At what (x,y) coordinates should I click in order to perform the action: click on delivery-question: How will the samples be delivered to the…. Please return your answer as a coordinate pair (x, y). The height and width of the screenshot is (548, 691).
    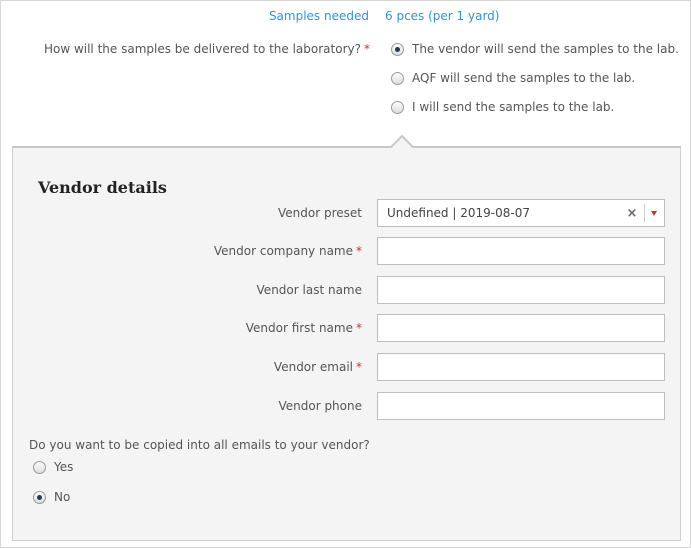
    Looking at the image, I should click on (207, 49).